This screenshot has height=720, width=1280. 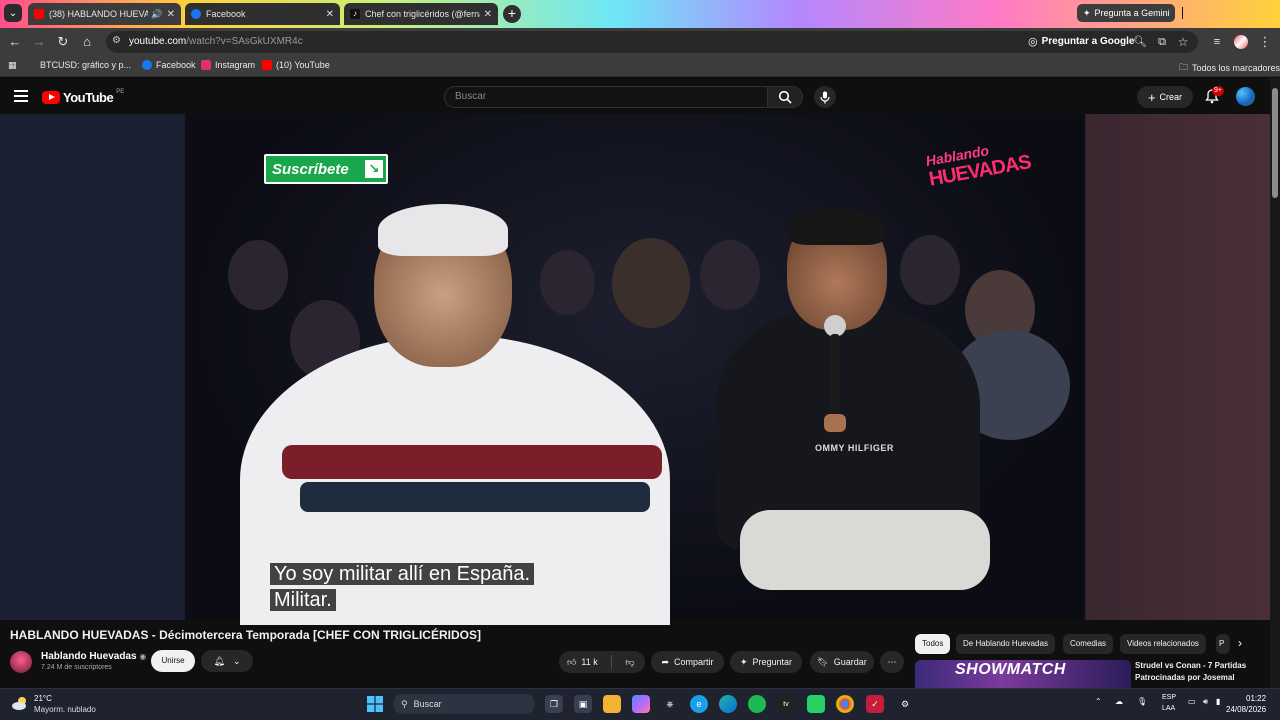 What do you see at coordinates (1217, 42) in the screenshot?
I see `reading-list-icon: ≡` at bounding box center [1217, 42].